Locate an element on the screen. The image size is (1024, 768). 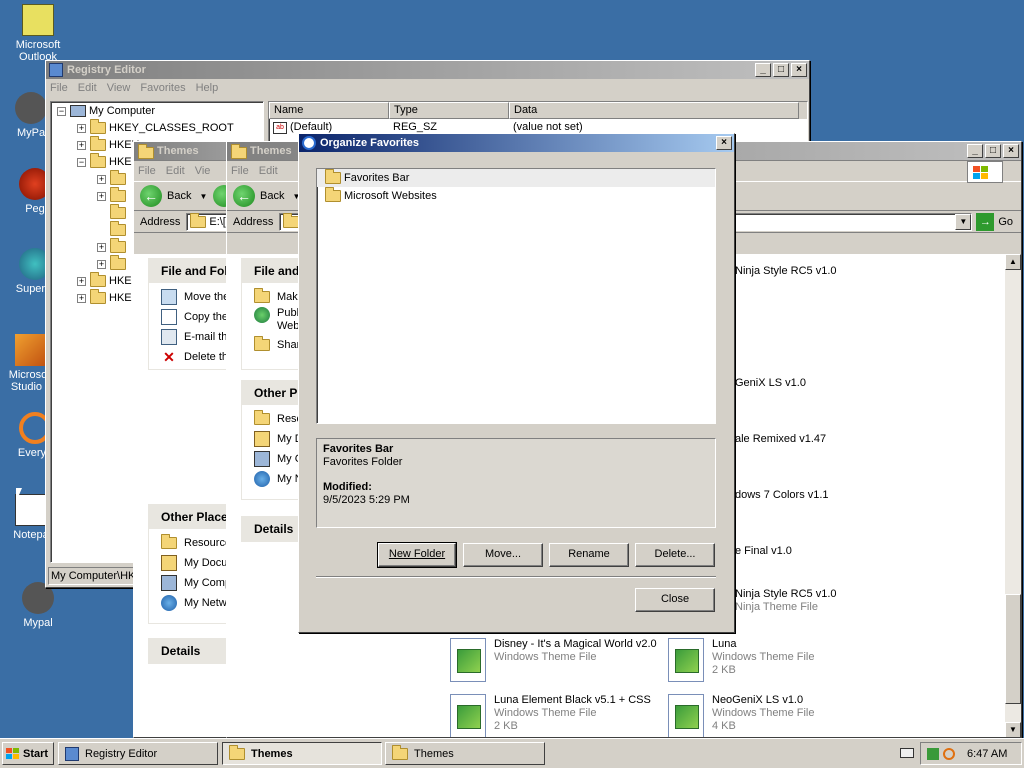
menu-view: View is located at coordinates (119, 88).